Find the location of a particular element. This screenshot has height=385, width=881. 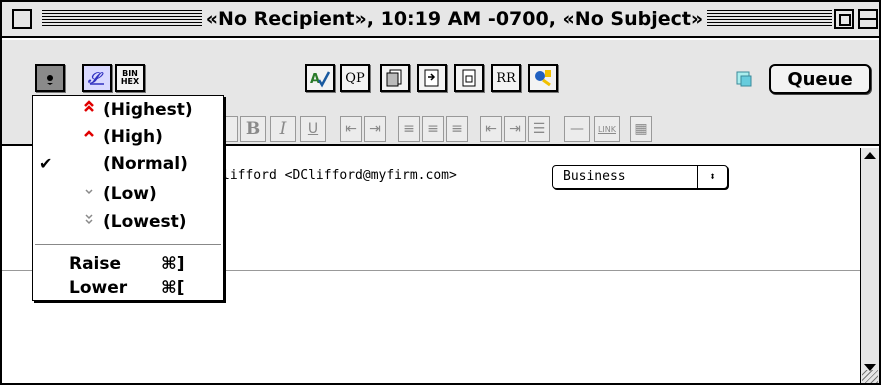

menu-item-lowest: (Lowest) is located at coordinates (128, 222).